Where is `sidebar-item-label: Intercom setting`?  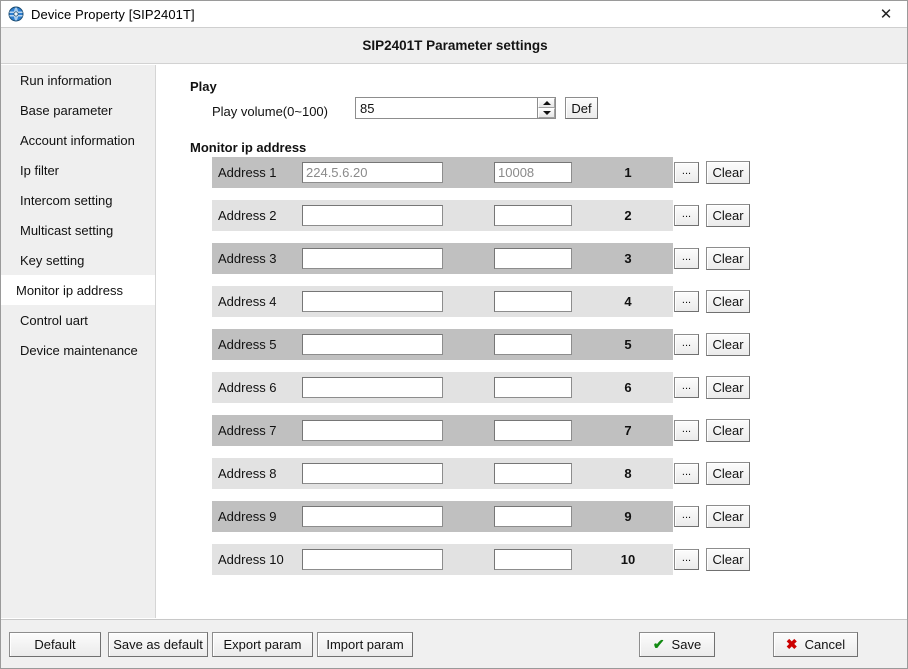
sidebar-item-label: Intercom setting is located at coordinates (66, 200).